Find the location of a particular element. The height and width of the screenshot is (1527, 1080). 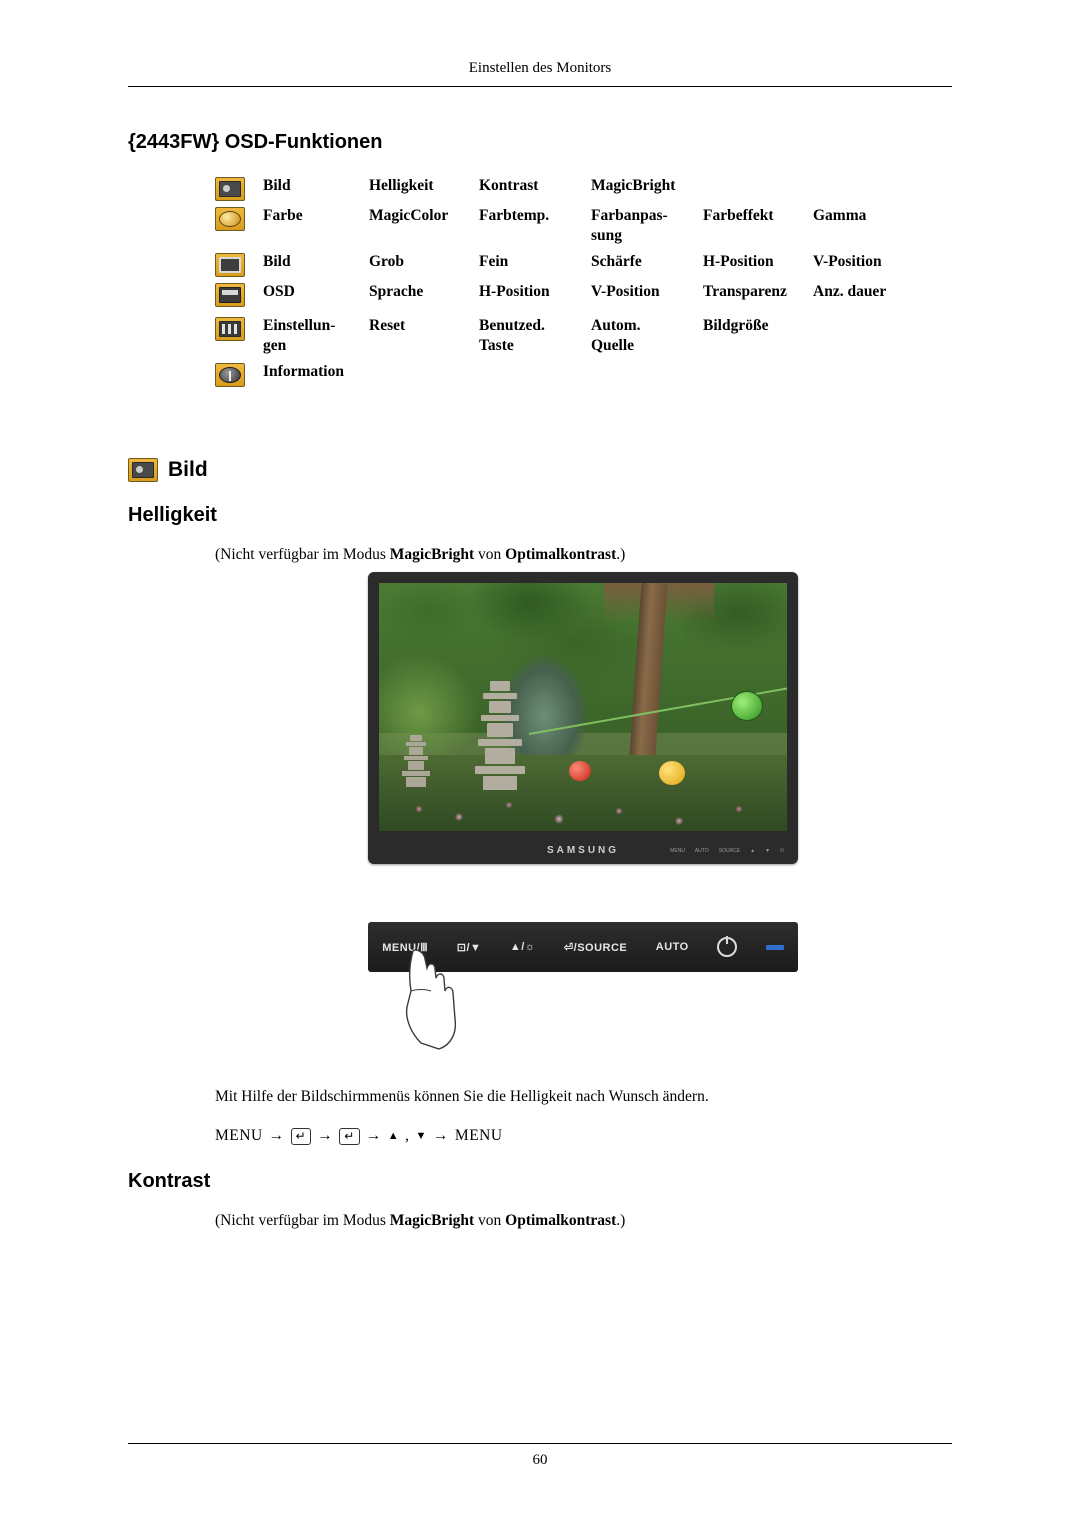

osd-cell: Transparenz is located at coordinates (745, 291).